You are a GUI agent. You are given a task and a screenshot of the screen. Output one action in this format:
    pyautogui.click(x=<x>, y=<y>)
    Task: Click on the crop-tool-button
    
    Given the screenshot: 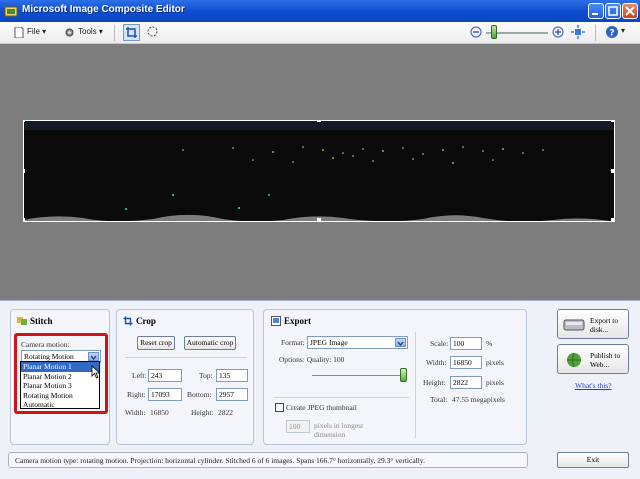 What is the action you would take?
    pyautogui.click(x=131, y=32)
    